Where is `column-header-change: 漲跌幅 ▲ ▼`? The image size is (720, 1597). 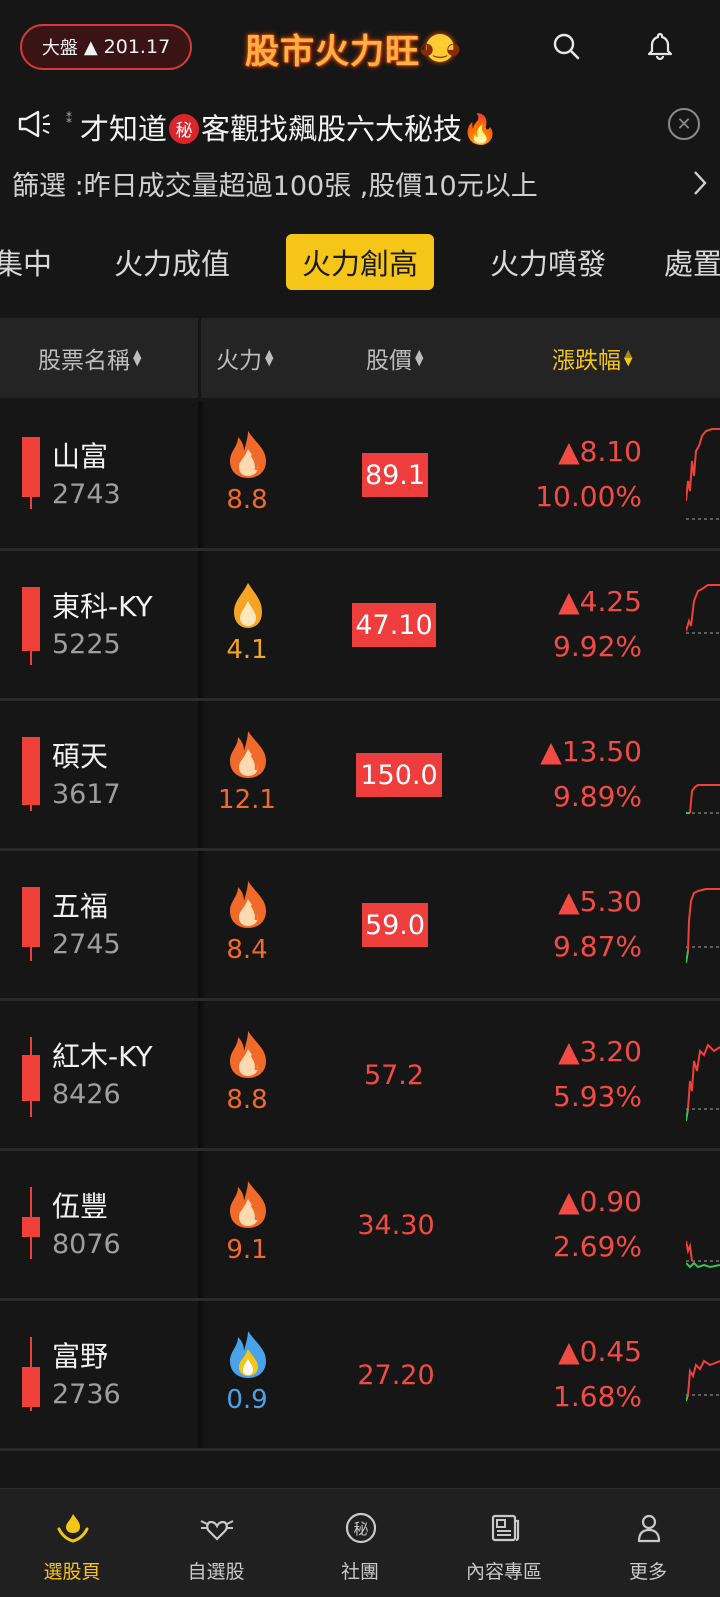
column-header-change: 漲跌幅 ▲ ▼ is located at coordinates (592, 358).